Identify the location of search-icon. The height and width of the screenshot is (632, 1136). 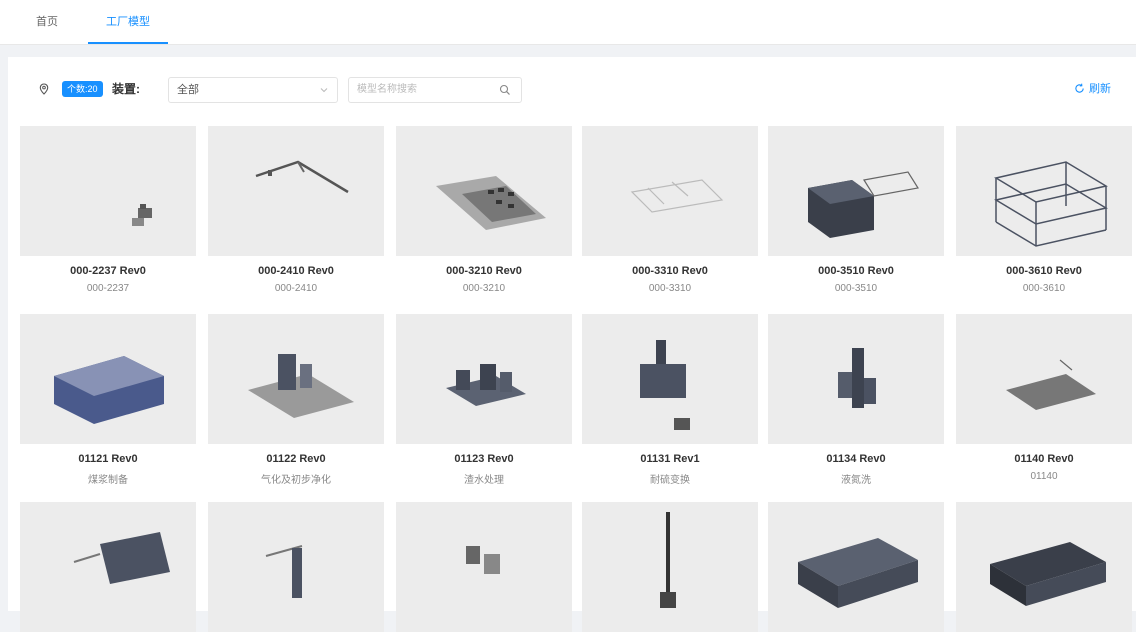
(505, 90).